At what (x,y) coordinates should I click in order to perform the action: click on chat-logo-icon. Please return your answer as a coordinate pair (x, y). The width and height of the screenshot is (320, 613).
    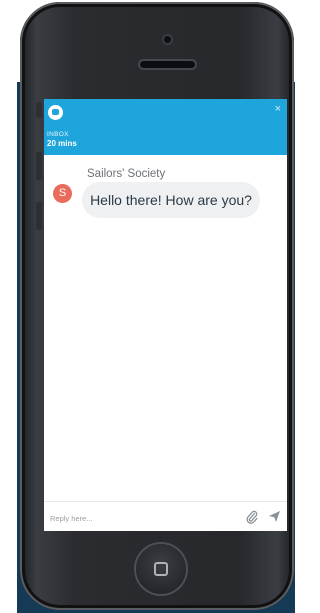
    Looking at the image, I should click on (55, 112).